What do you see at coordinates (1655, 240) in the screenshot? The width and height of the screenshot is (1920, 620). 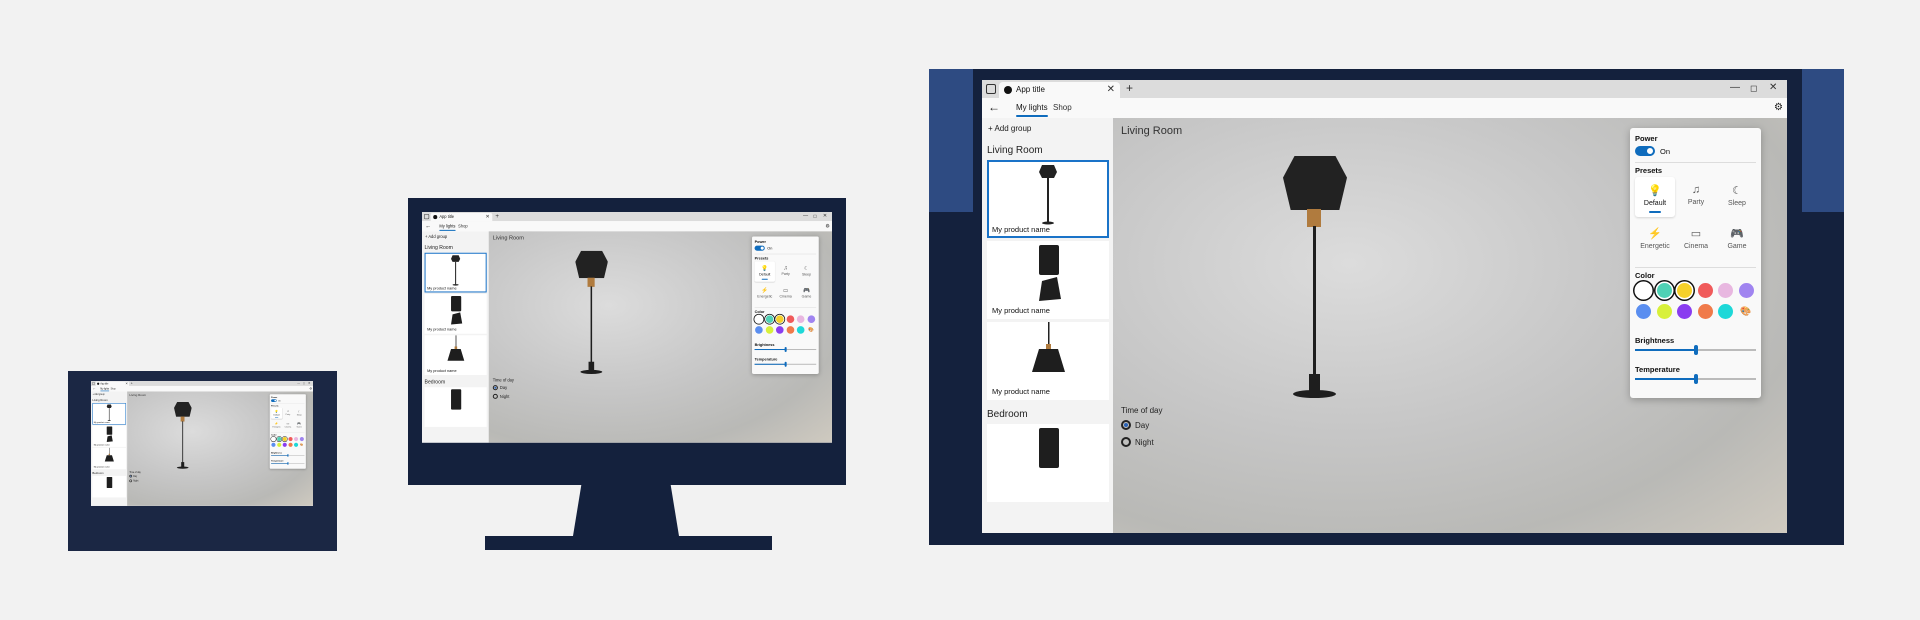 I see `preset-energetic: ⚡ Energetic` at bounding box center [1655, 240].